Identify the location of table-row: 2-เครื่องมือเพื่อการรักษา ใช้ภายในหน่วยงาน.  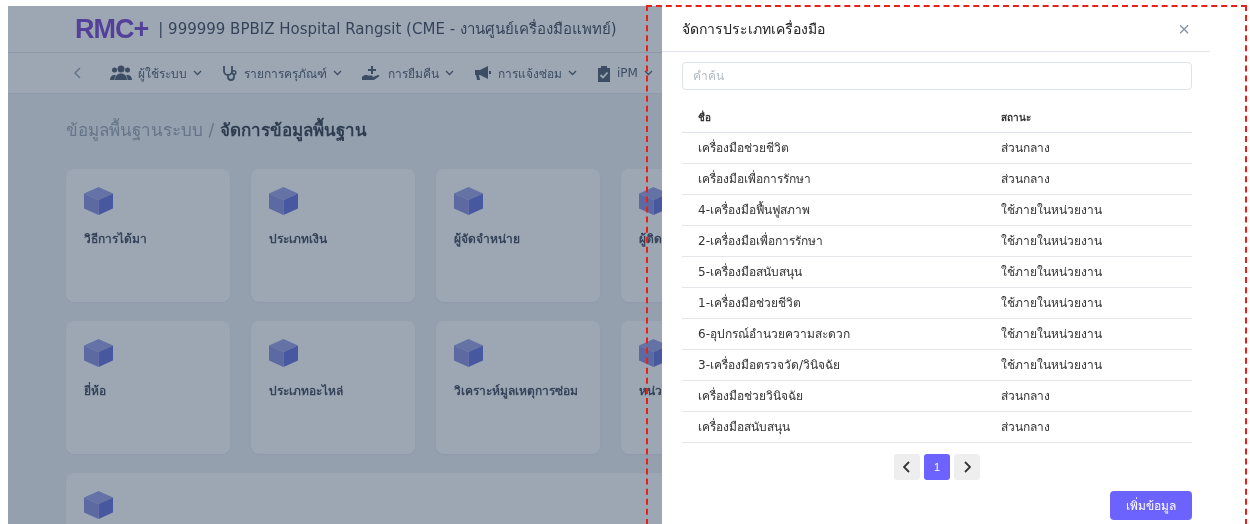
(937, 241).